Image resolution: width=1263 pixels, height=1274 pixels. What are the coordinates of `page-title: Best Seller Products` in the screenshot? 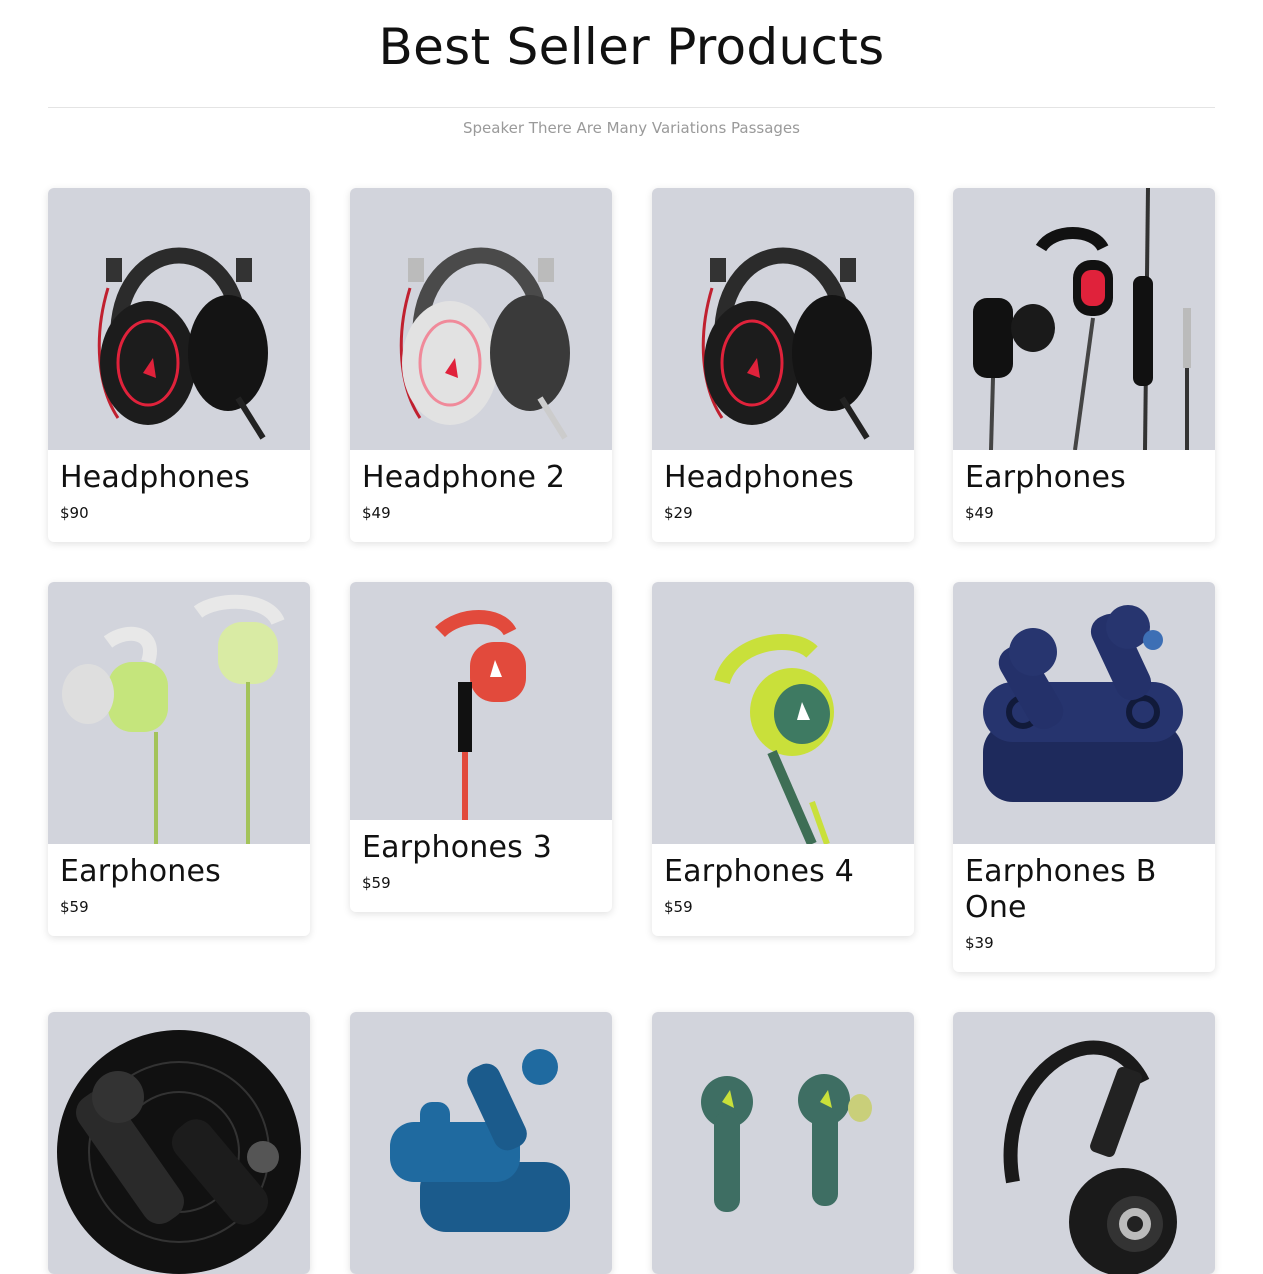 It's located at (631, 47).